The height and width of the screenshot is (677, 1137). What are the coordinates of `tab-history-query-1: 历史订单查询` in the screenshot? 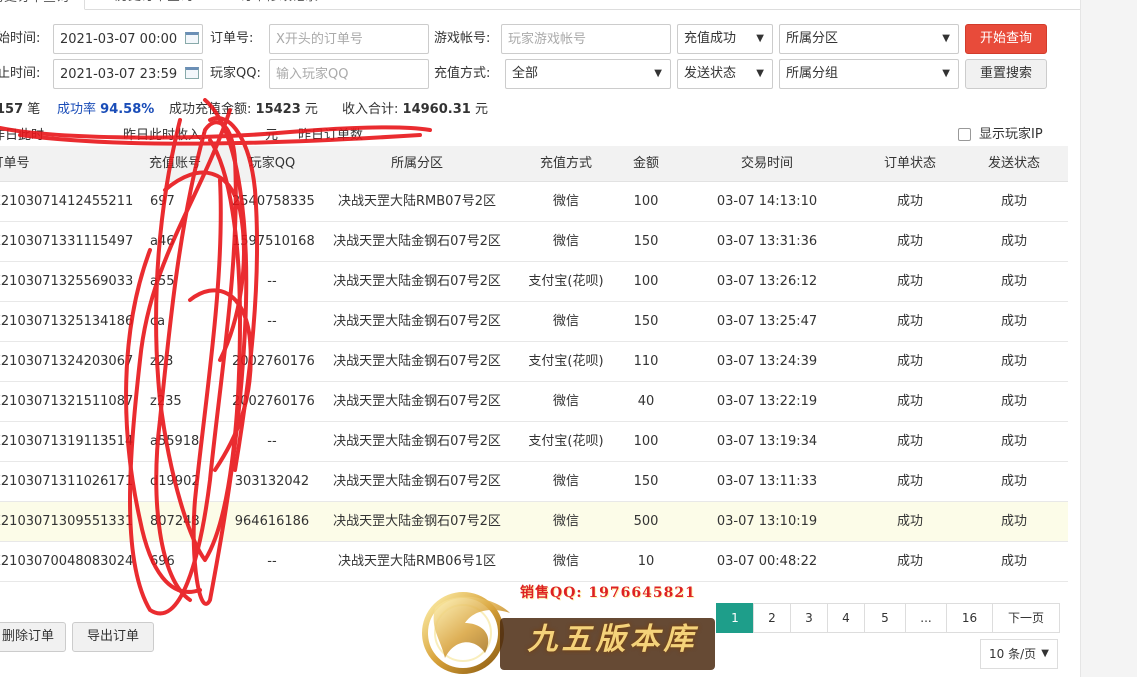 It's located at (42, 5).